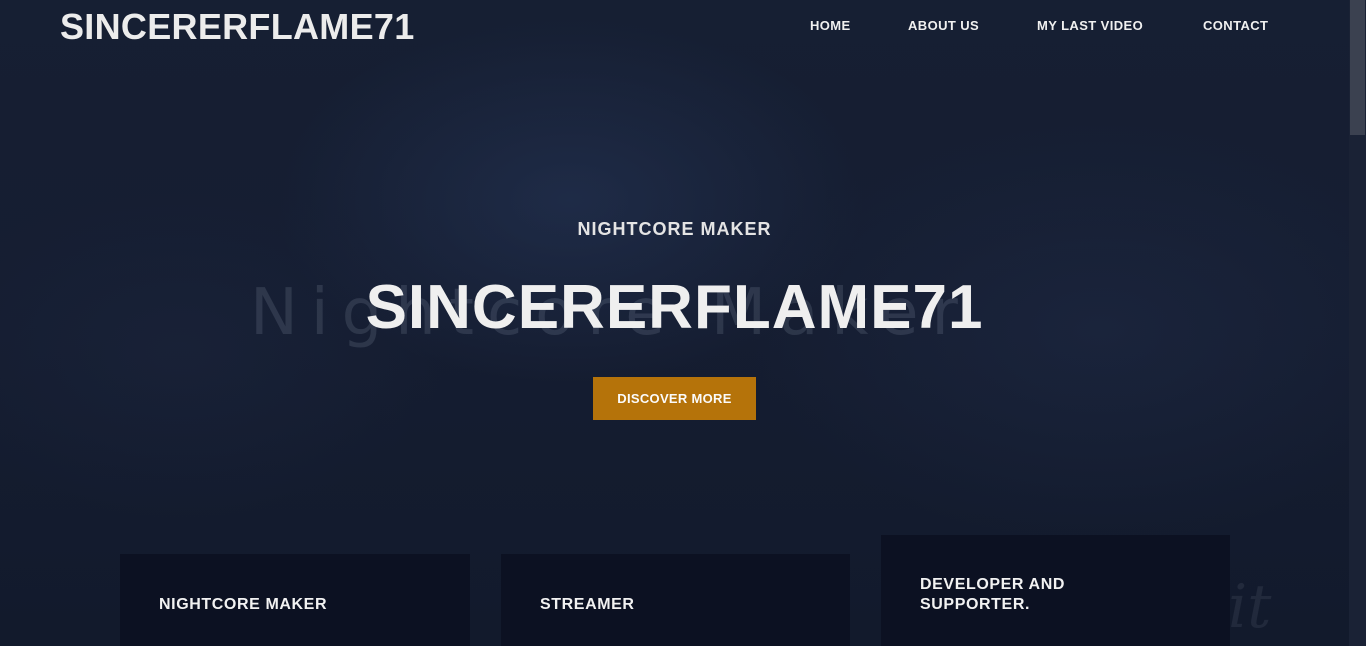 Image resolution: width=1366 pixels, height=646 pixels. Describe the element at coordinates (993, 594) in the screenshot. I see `card-title: DEVELOPER AND SUPPORTER.` at that location.